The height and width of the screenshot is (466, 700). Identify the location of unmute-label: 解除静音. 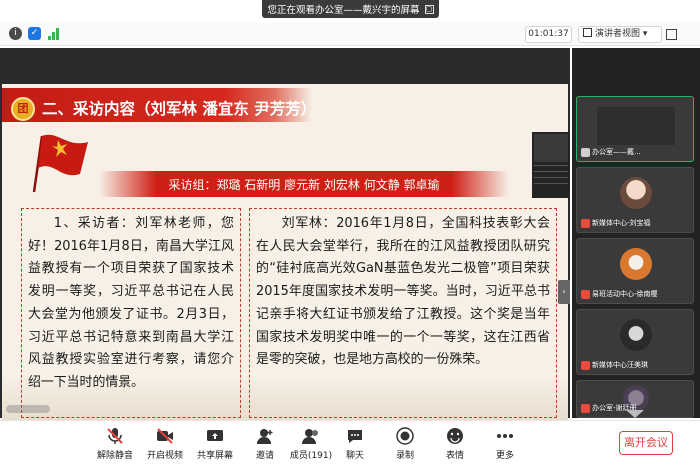
(114, 456).